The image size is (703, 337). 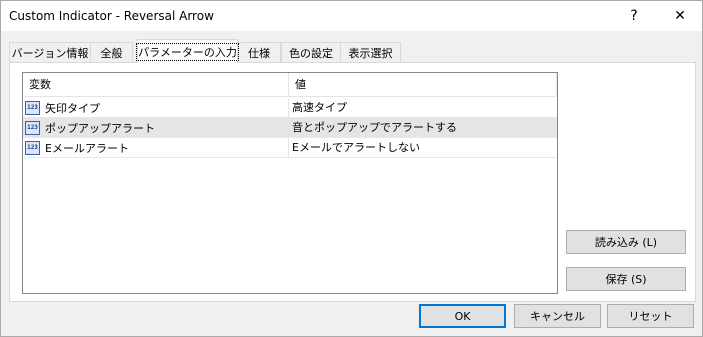 What do you see at coordinates (650, 316) in the screenshot?
I see `reset-button: リセット` at bounding box center [650, 316].